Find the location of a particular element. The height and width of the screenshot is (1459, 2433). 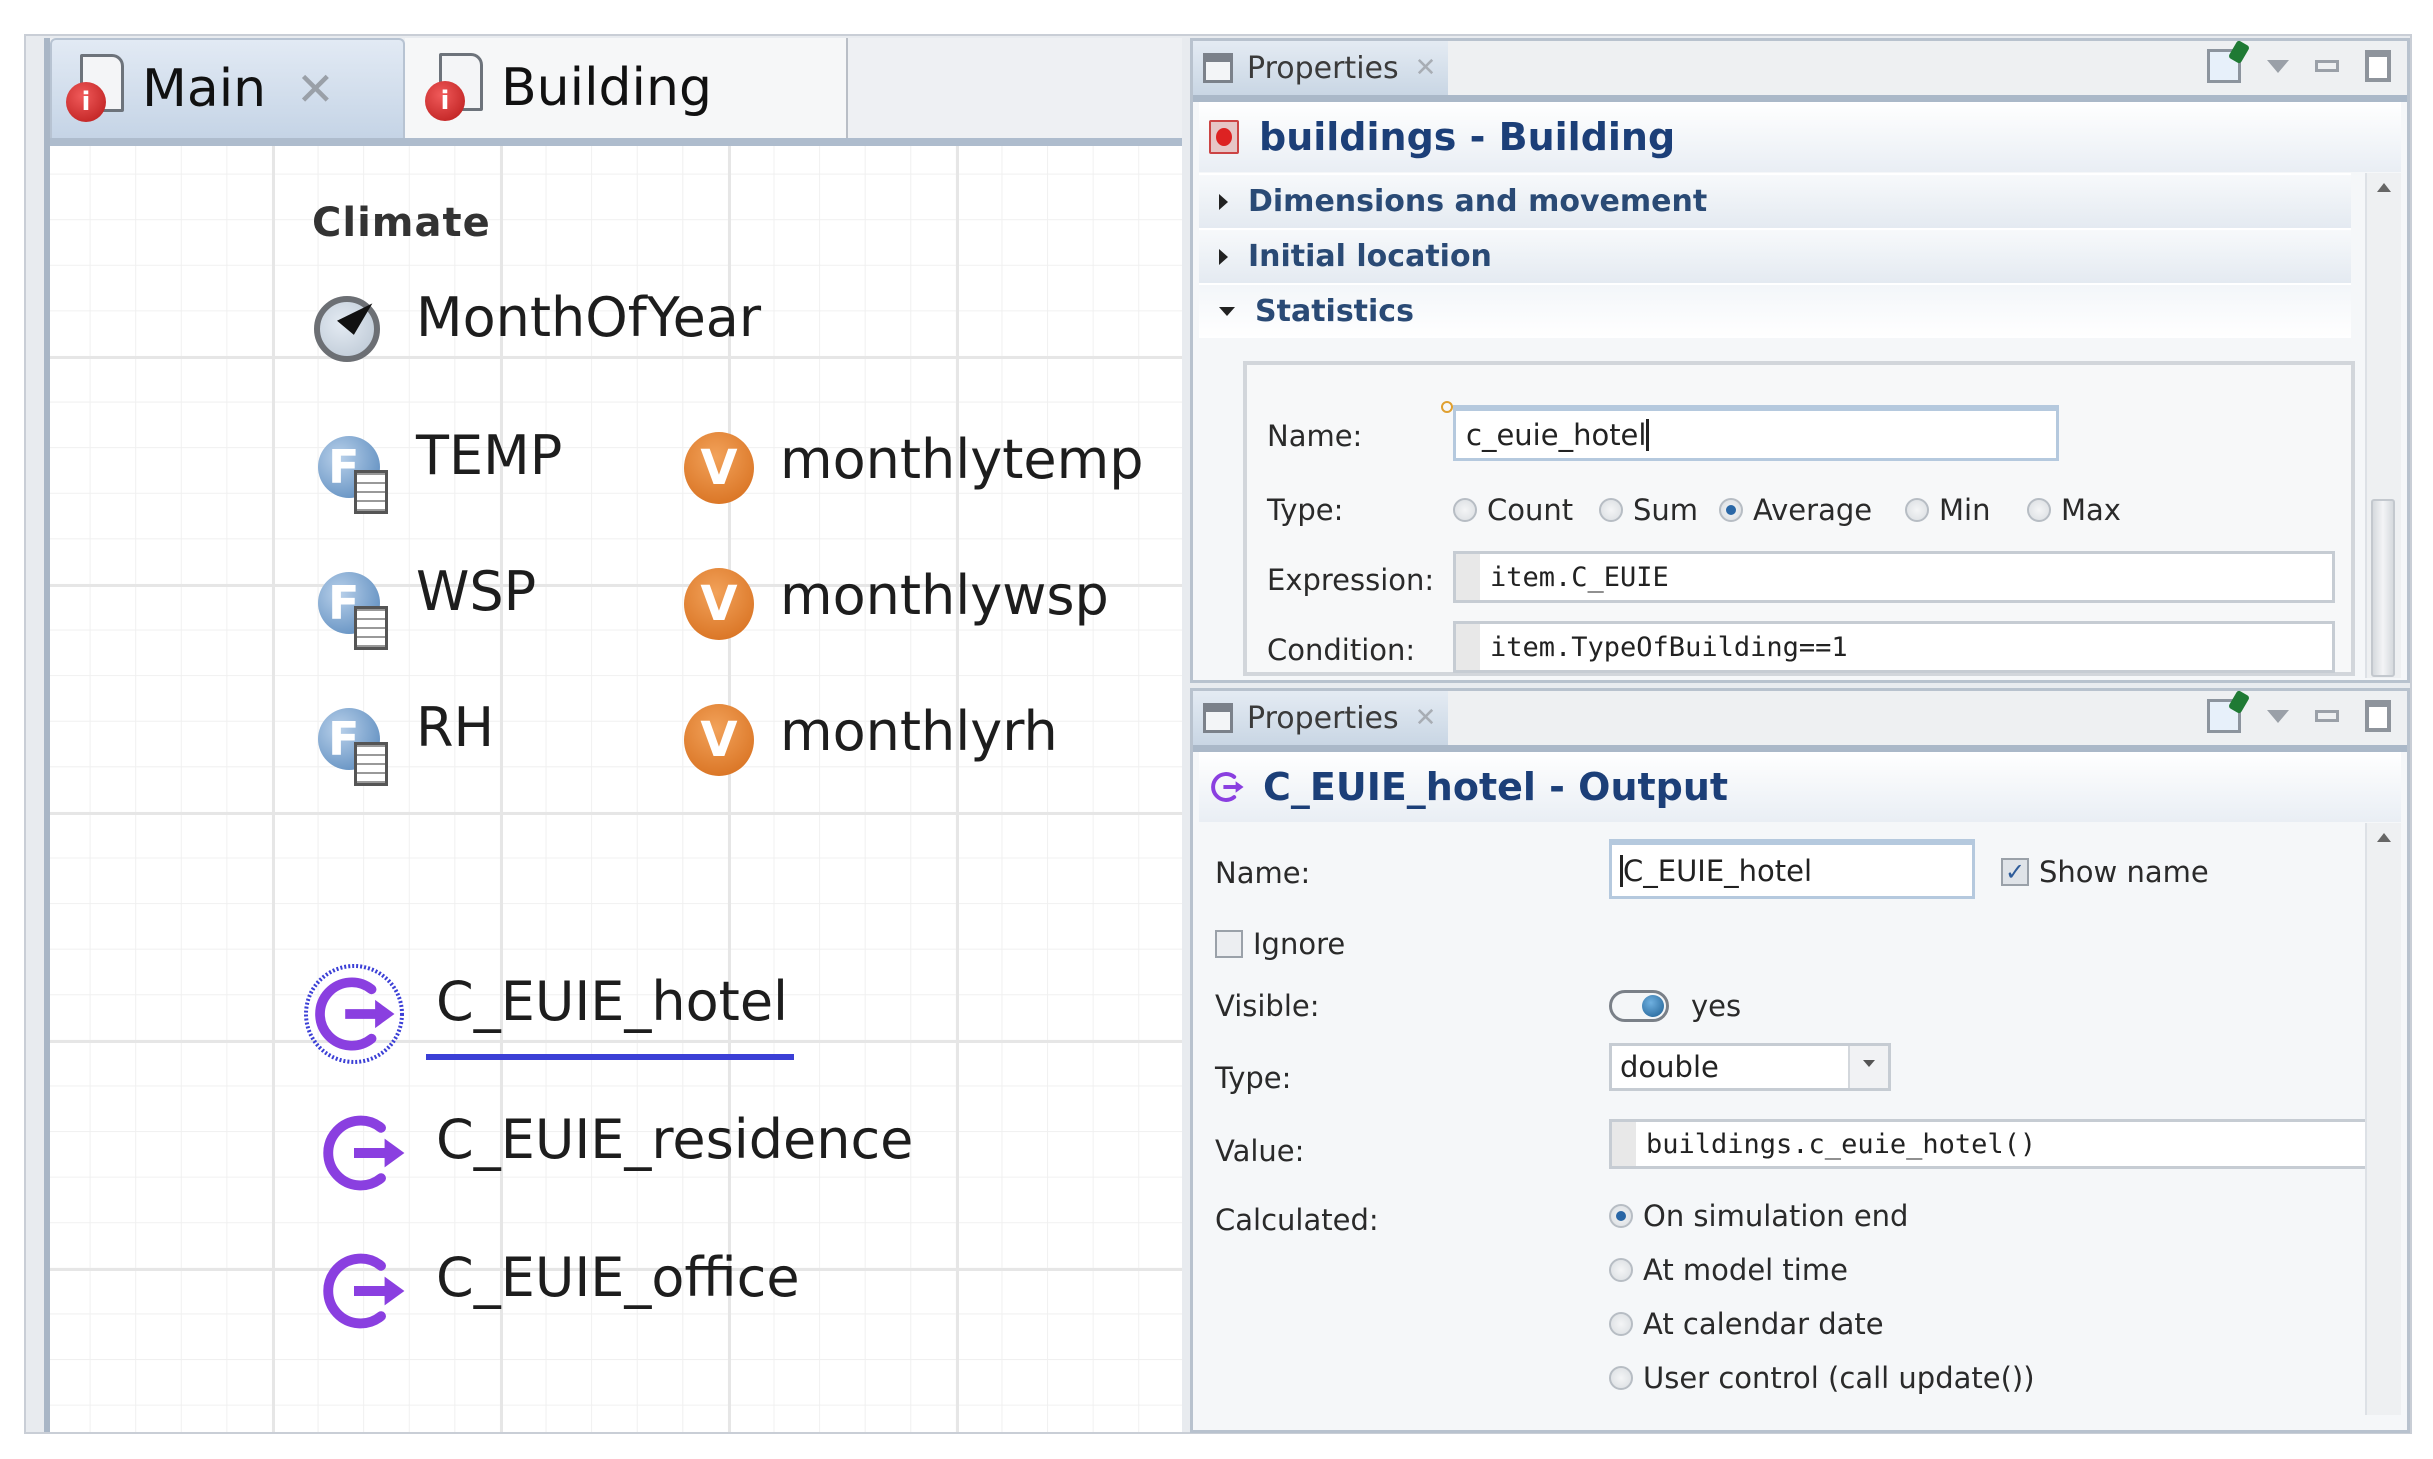

group-label-climate: Climate is located at coordinates (401, 223).